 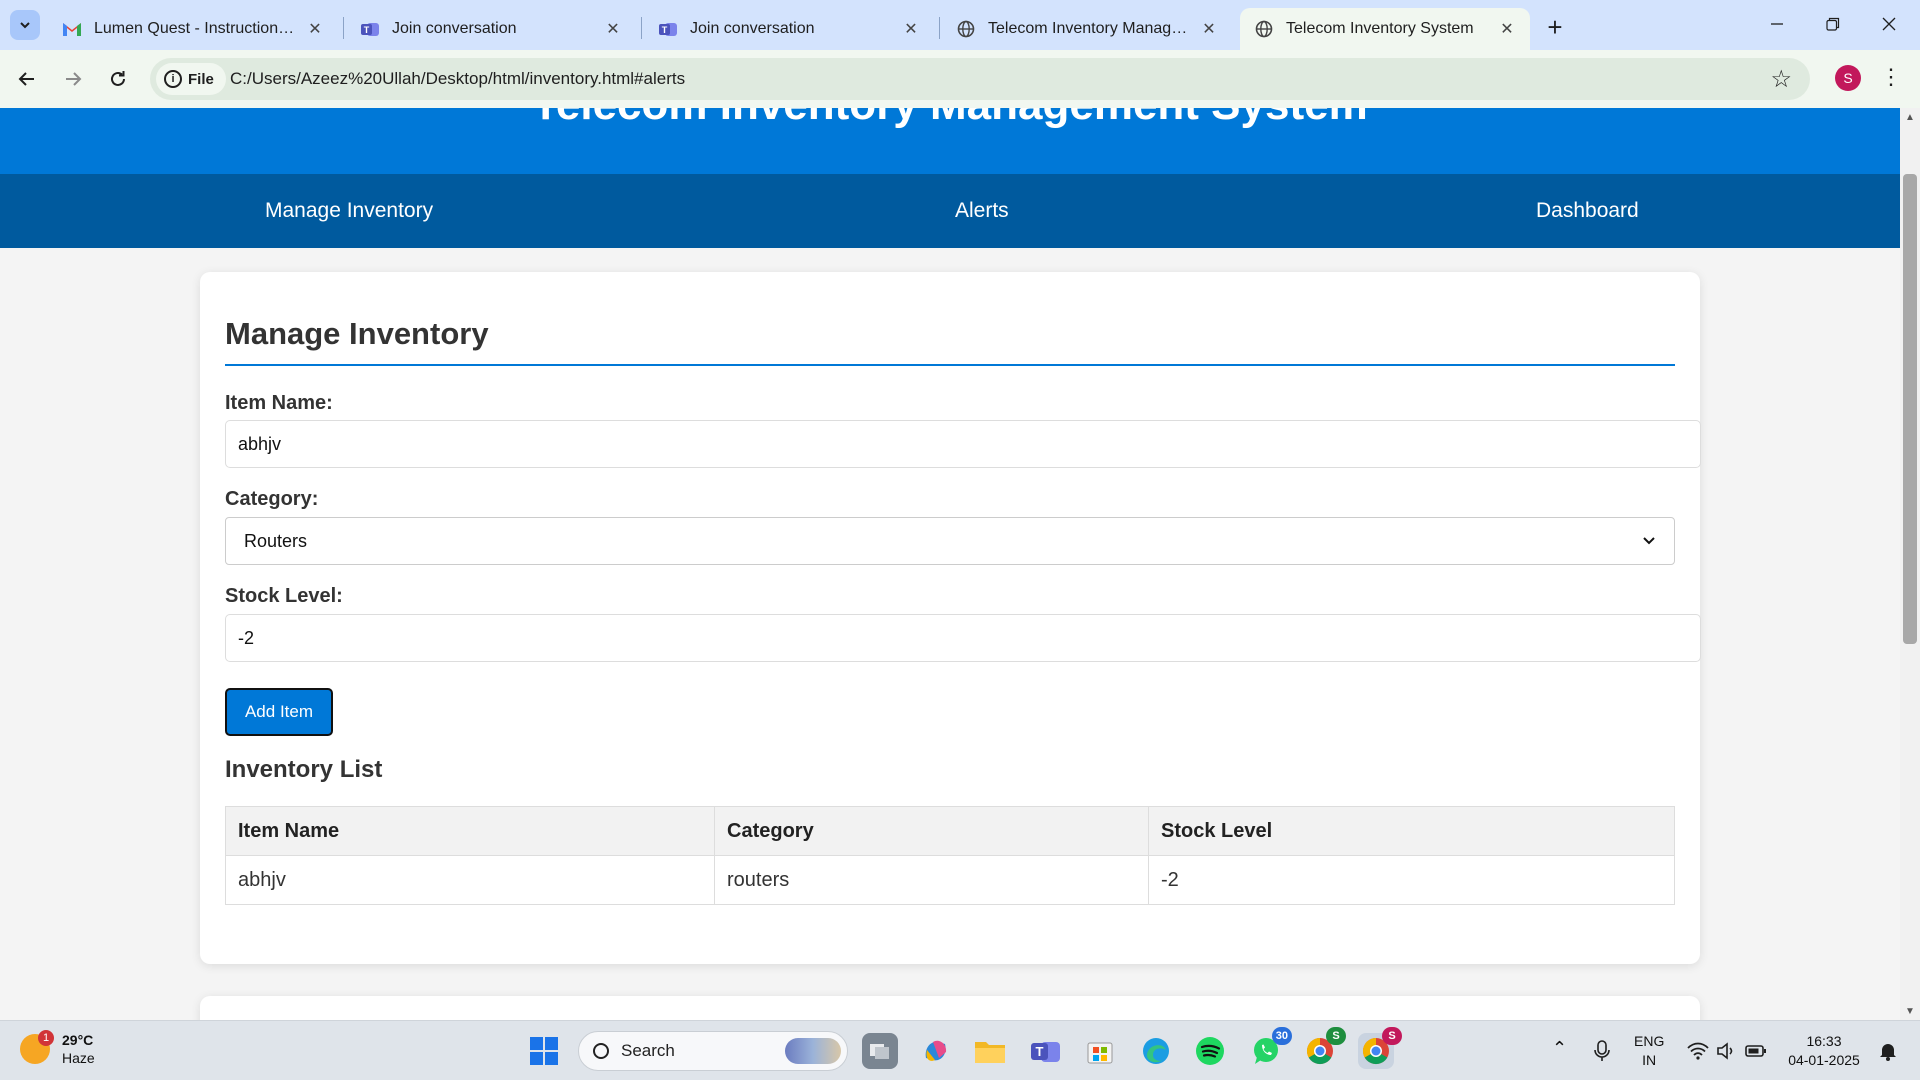 I want to click on stock-level-value: -2, so click(x=246, y=637).